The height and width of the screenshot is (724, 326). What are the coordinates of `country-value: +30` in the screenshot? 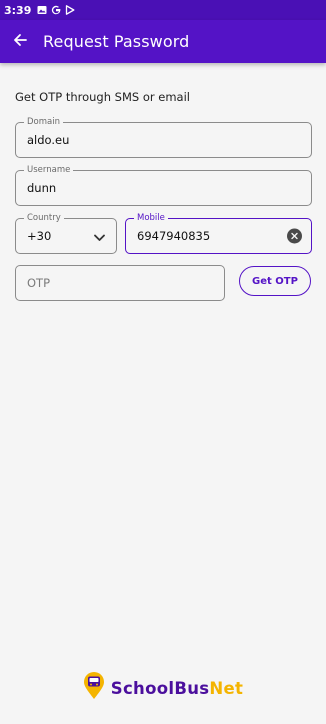 It's located at (39, 236).